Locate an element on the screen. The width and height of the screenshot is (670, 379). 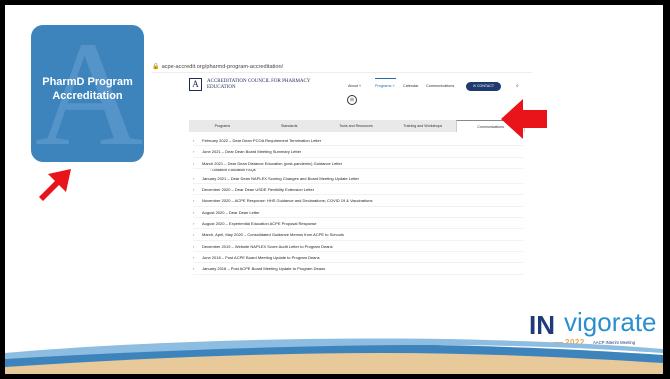
tab-programs: Programs is located at coordinates (222, 126).